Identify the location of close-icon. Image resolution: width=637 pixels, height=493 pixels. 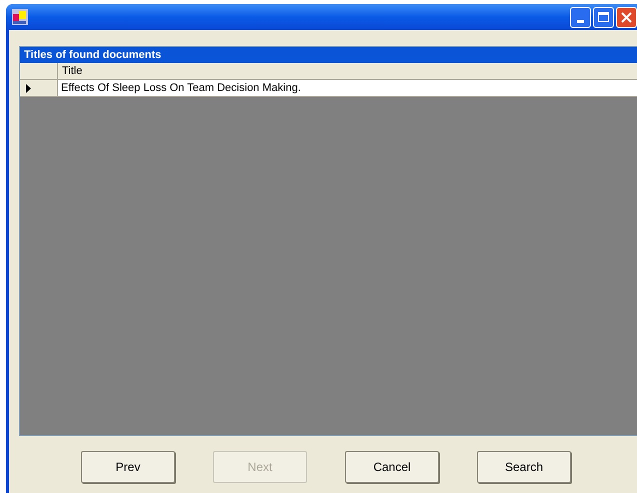
(626, 17).